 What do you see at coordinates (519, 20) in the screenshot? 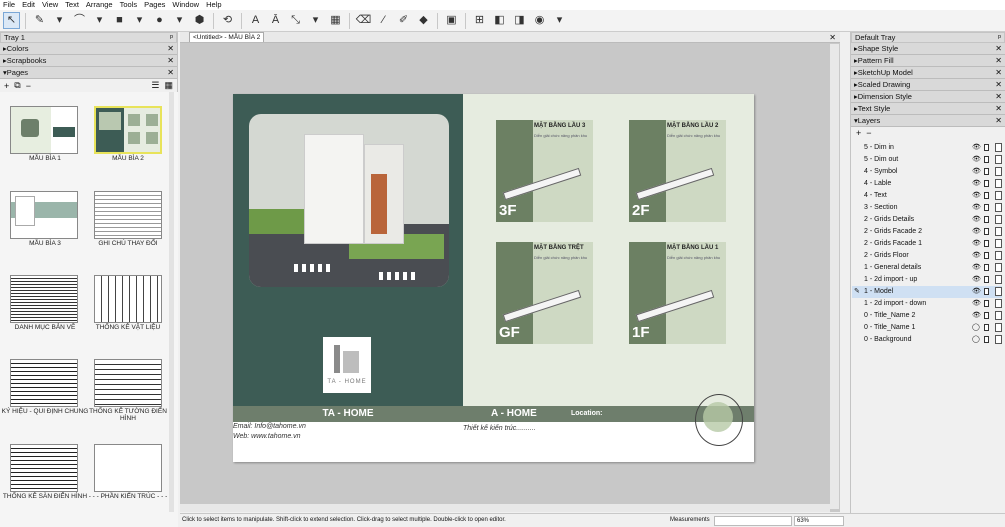
I see `next-page-icon: ◨` at bounding box center [519, 20].